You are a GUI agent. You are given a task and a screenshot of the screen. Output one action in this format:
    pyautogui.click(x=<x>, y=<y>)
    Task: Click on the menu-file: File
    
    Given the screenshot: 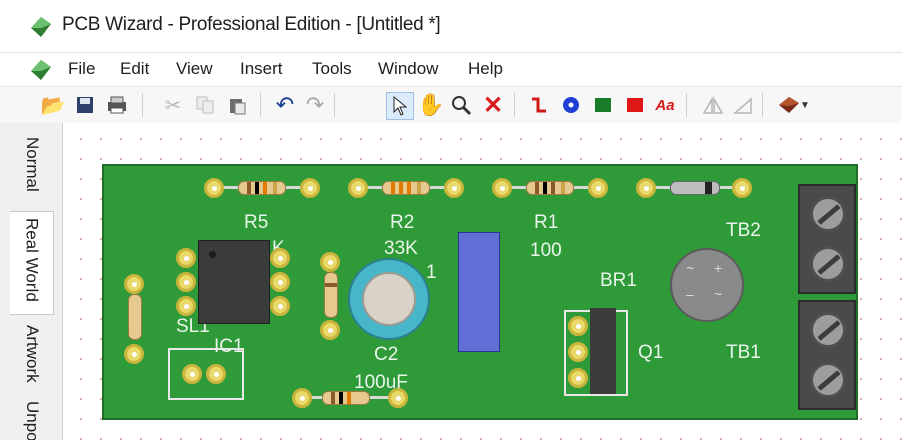 What is the action you would take?
    pyautogui.click(x=81, y=69)
    